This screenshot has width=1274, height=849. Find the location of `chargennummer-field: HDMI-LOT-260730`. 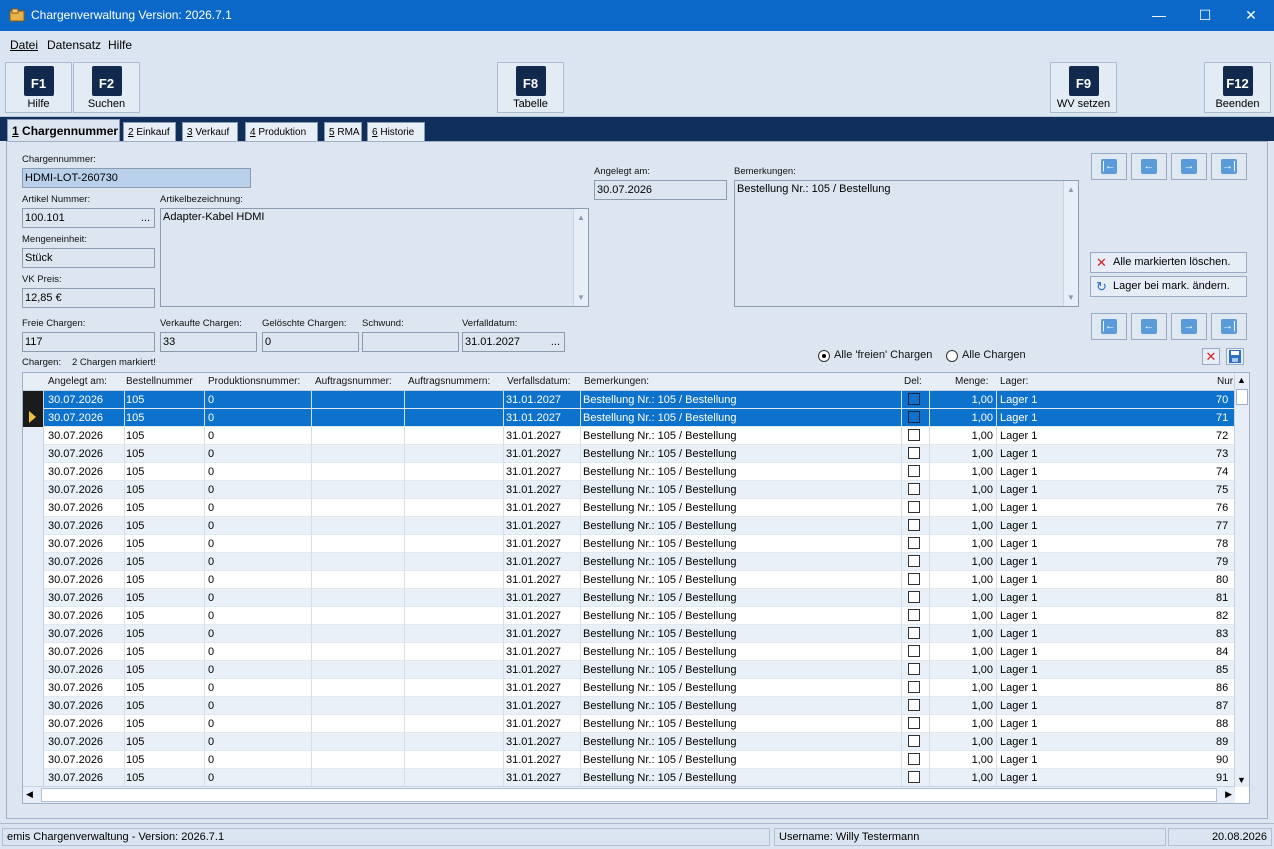

chargennummer-field: HDMI-LOT-260730 is located at coordinates (136, 178).